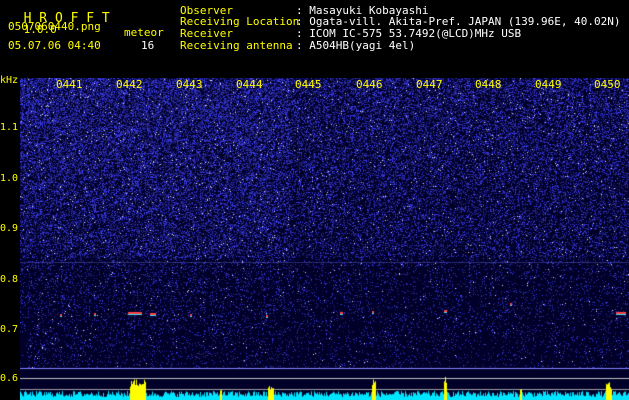  I want to click on receiver-label: Receiver, so click(206, 33).